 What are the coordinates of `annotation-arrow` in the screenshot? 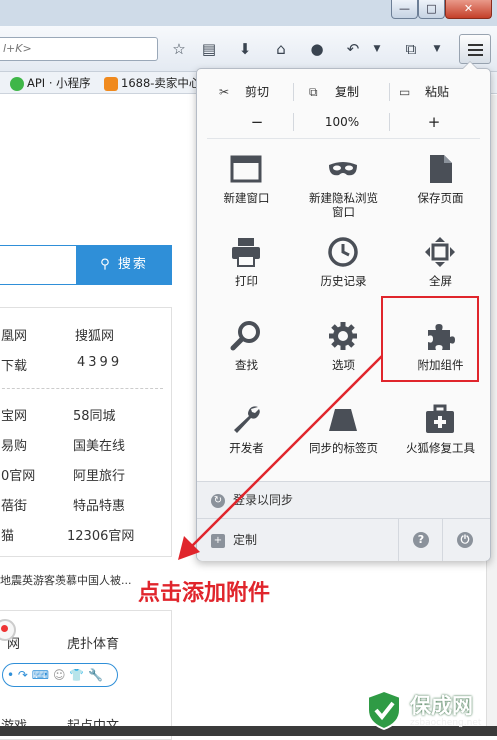 It's located at (280, 457).